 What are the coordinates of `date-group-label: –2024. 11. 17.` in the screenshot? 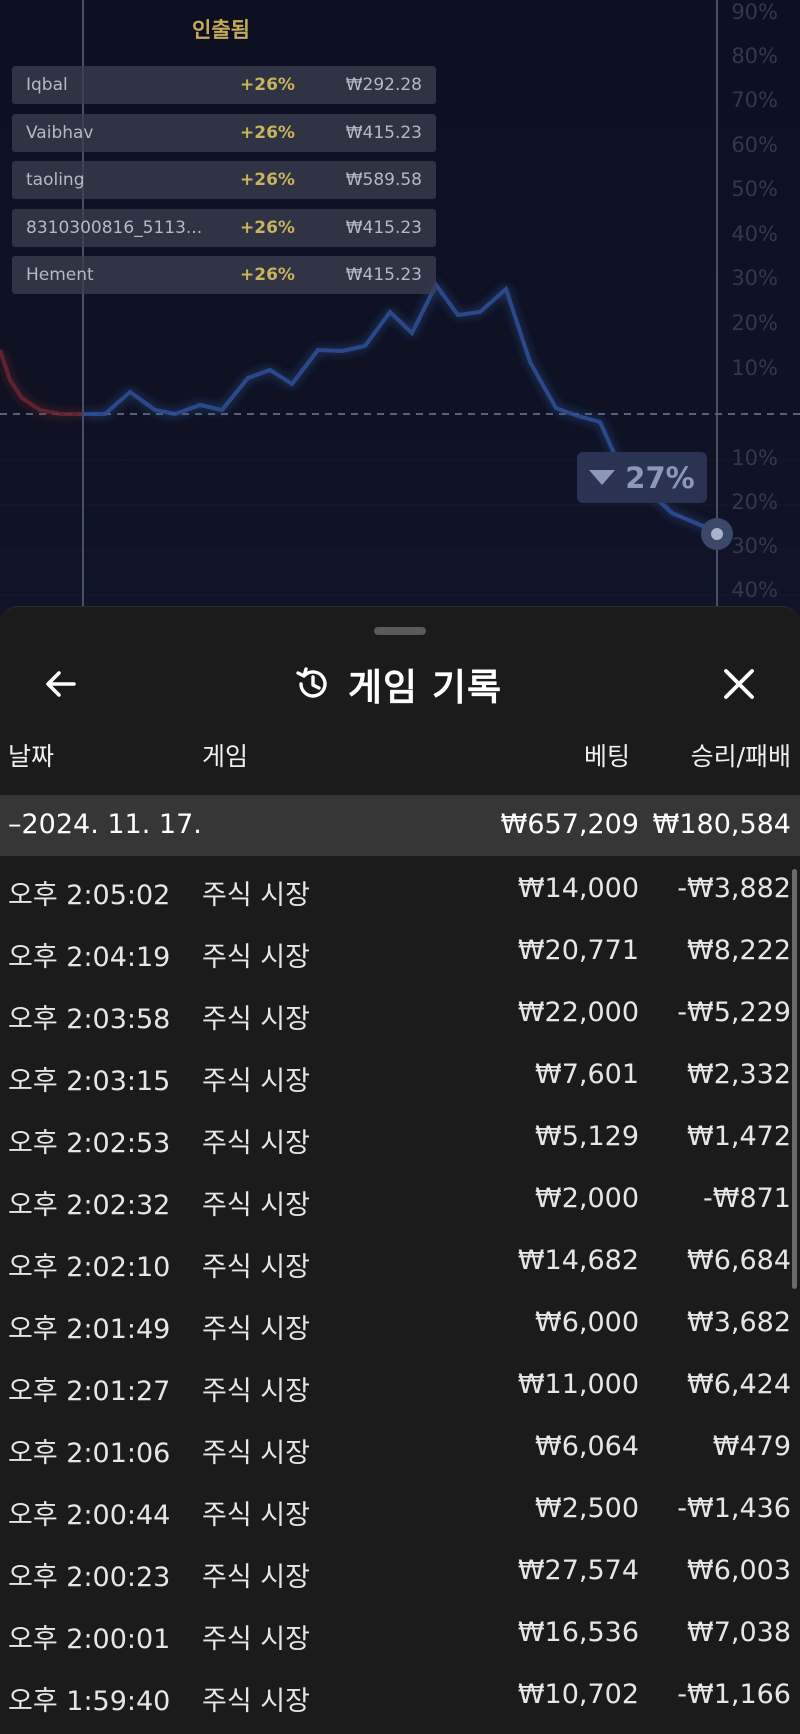 It's located at (105, 824).